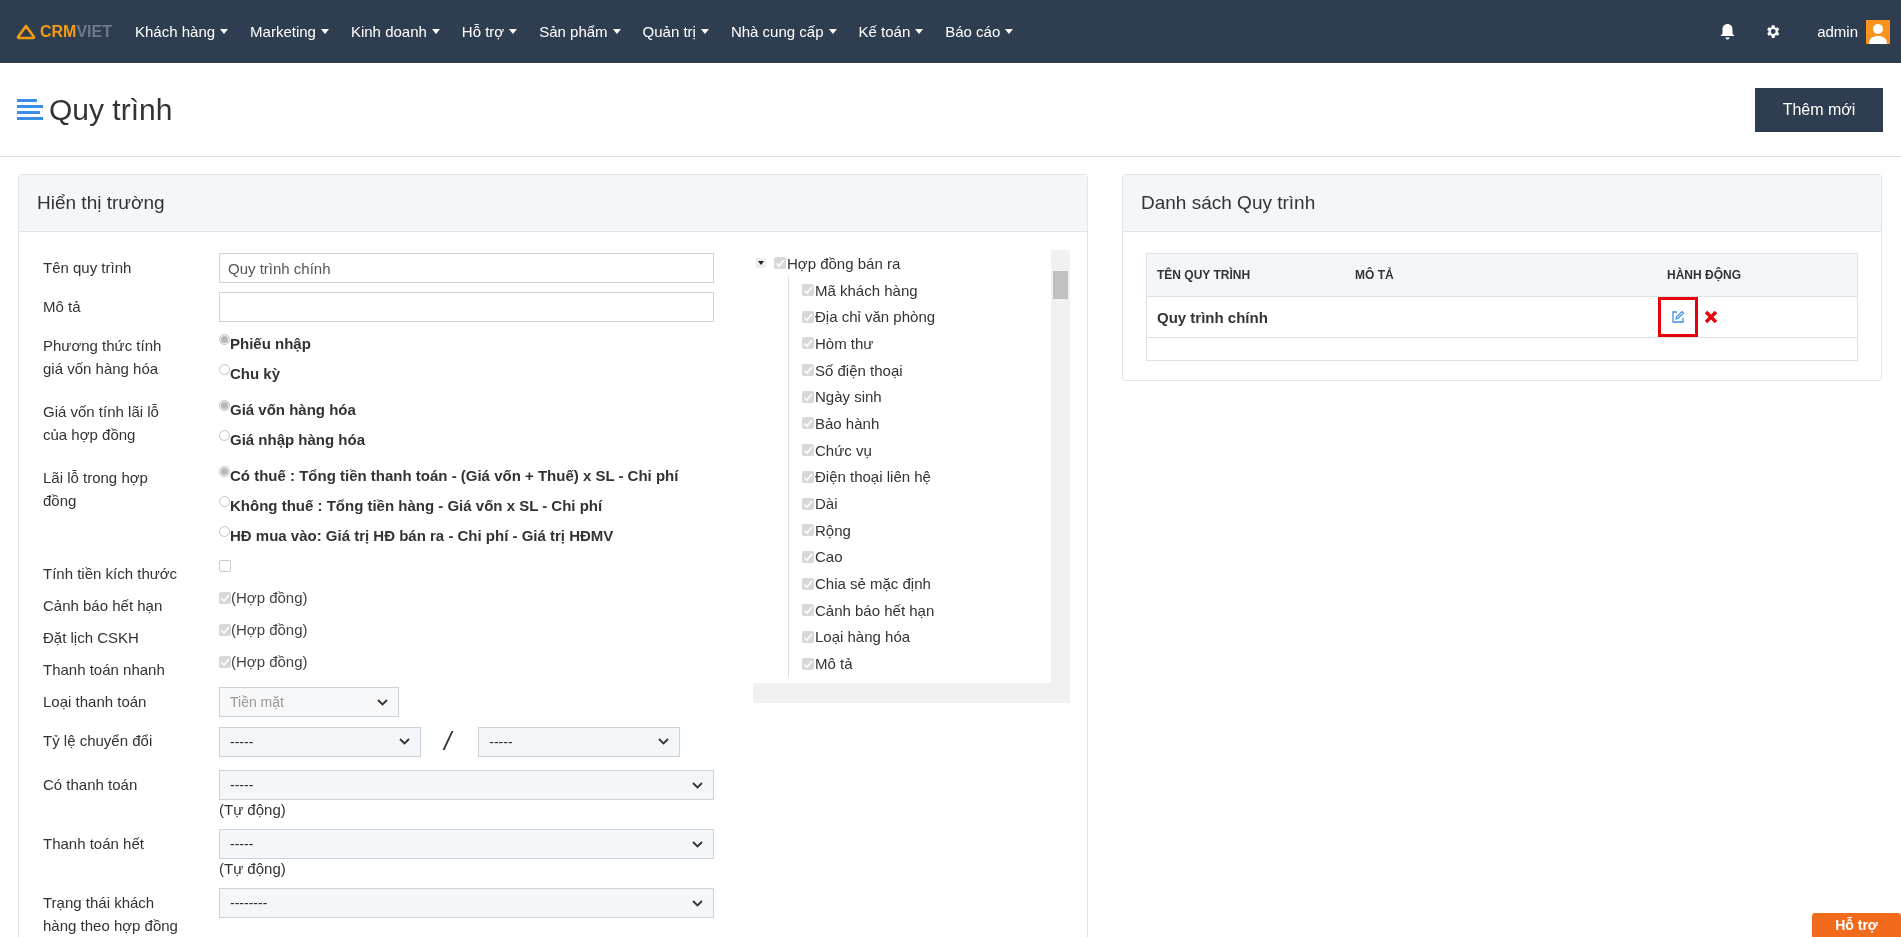 This screenshot has width=1901, height=937. I want to click on nav-menu-item: Sản phẩm, so click(580, 31).